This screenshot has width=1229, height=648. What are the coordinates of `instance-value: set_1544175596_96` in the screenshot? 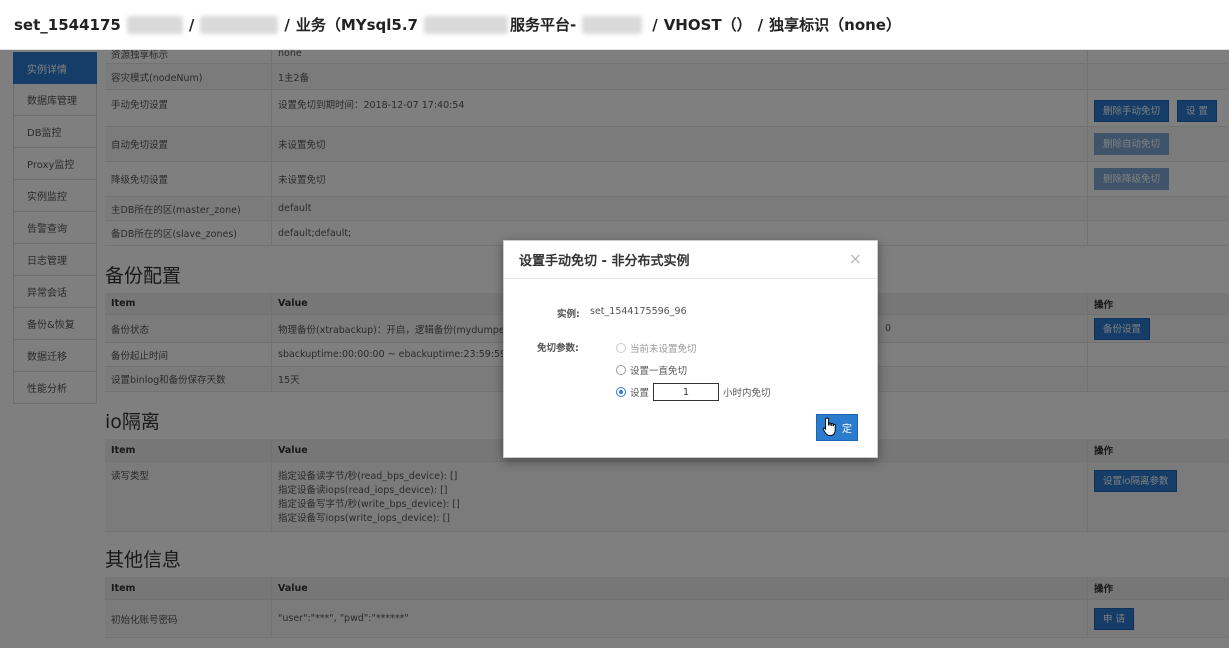 It's located at (638, 311).